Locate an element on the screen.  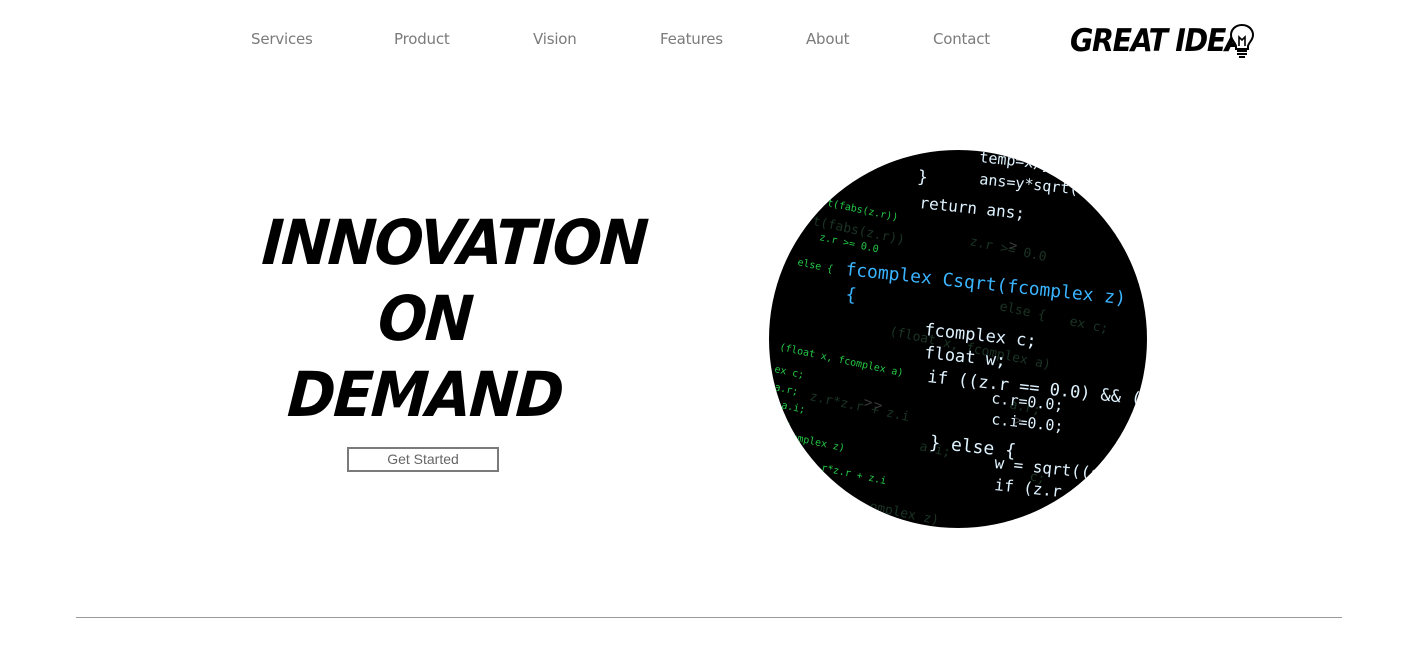
code-text: a.r; is located at coordinates (786, 390).